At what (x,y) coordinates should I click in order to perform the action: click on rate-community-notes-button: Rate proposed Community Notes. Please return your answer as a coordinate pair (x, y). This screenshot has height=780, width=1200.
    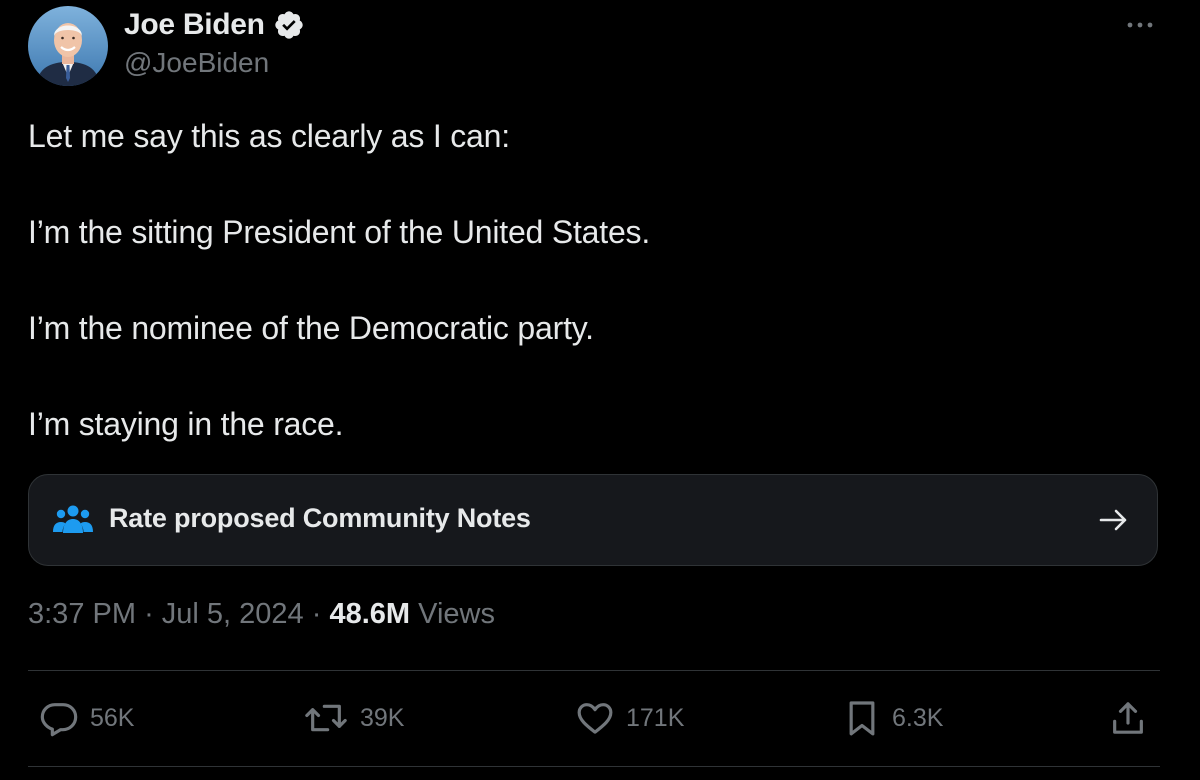
    Looking at the image, I should click on (593, 520).